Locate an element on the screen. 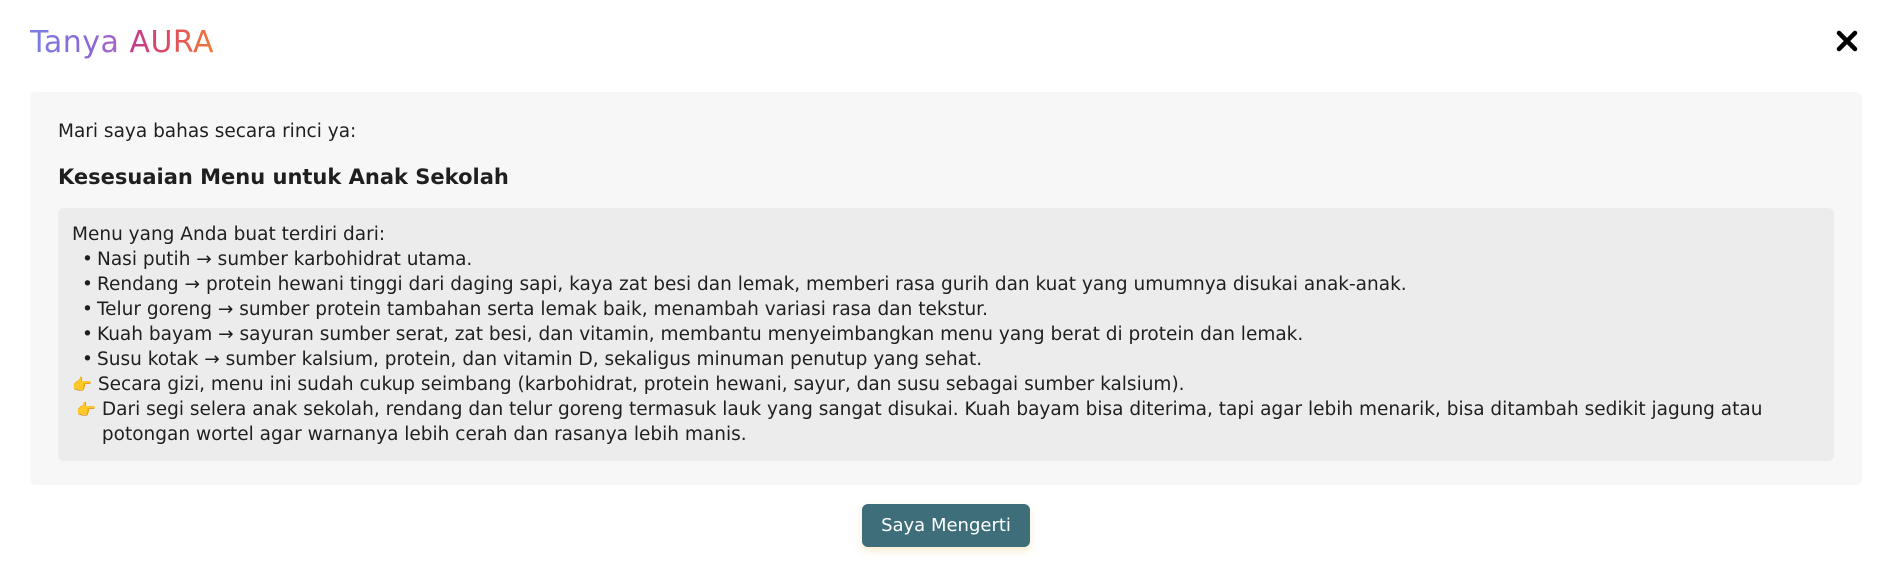 The height and width of the screenshot is (562, 1884). dialog-title: Tanya AURA is located at coordinates (122, 42).